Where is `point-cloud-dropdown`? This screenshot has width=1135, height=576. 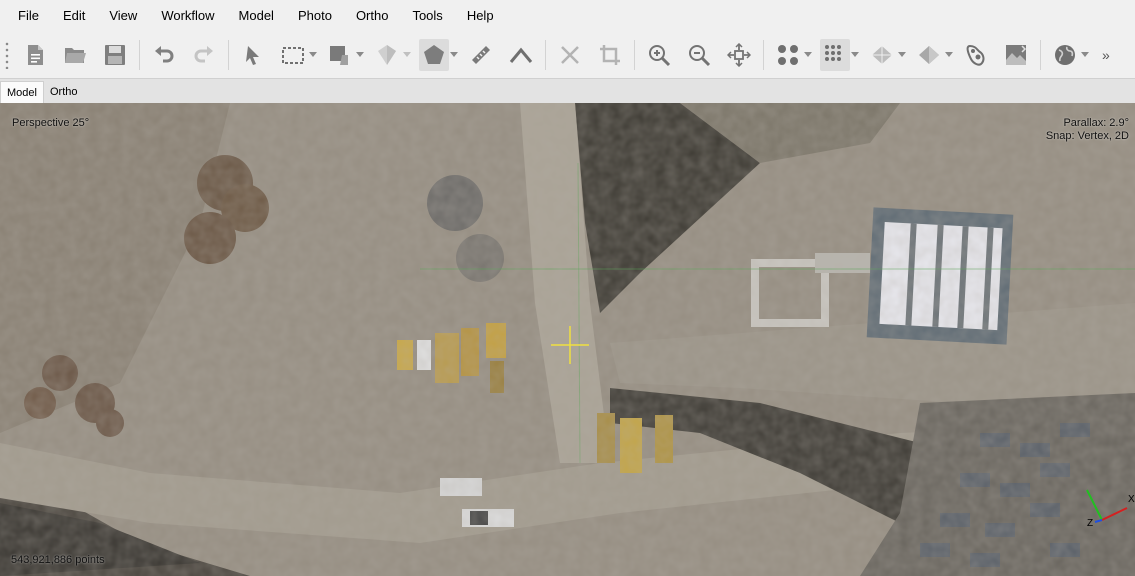
point-cloud-dropdown is located at coordinates (808, 55).